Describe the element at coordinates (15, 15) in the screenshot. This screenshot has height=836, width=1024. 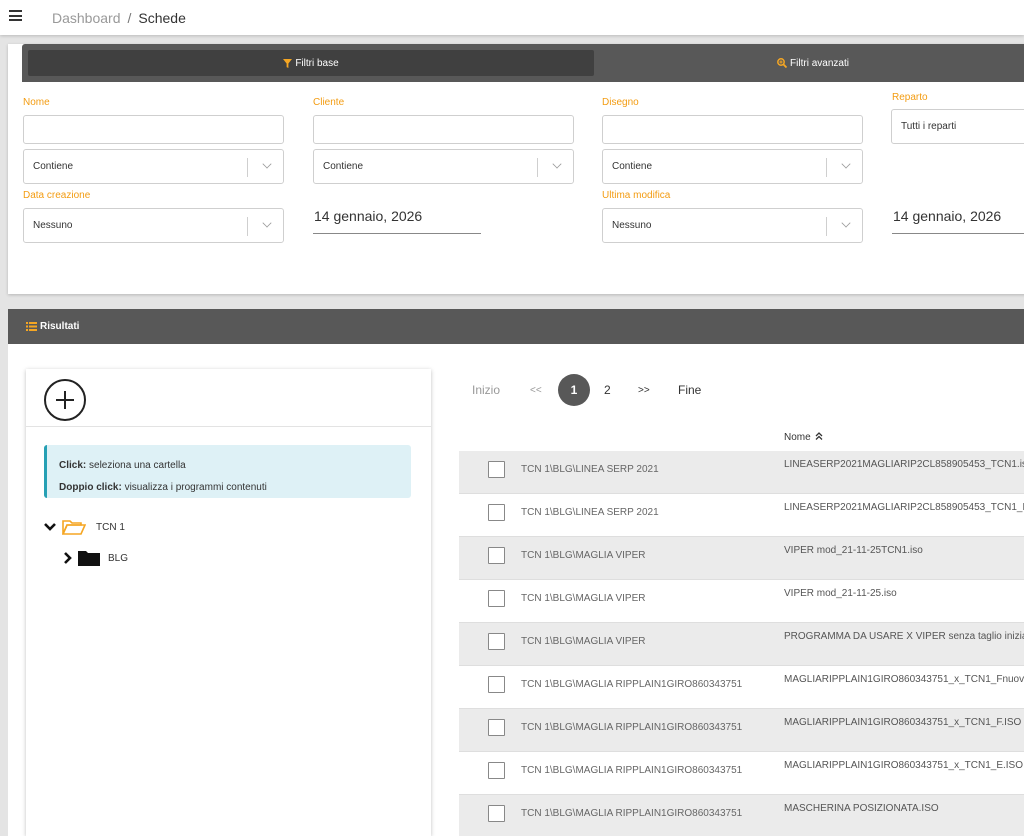
I see `menu-icon` at that location.